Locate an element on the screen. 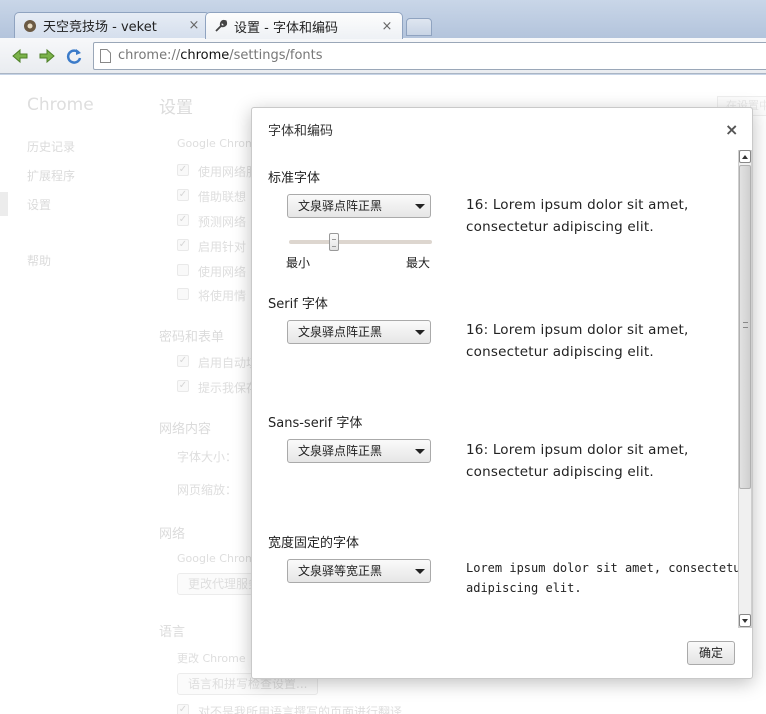 This screenshot has width=766, height=714. arrow-down-icon is located at coordinates (745, 621).